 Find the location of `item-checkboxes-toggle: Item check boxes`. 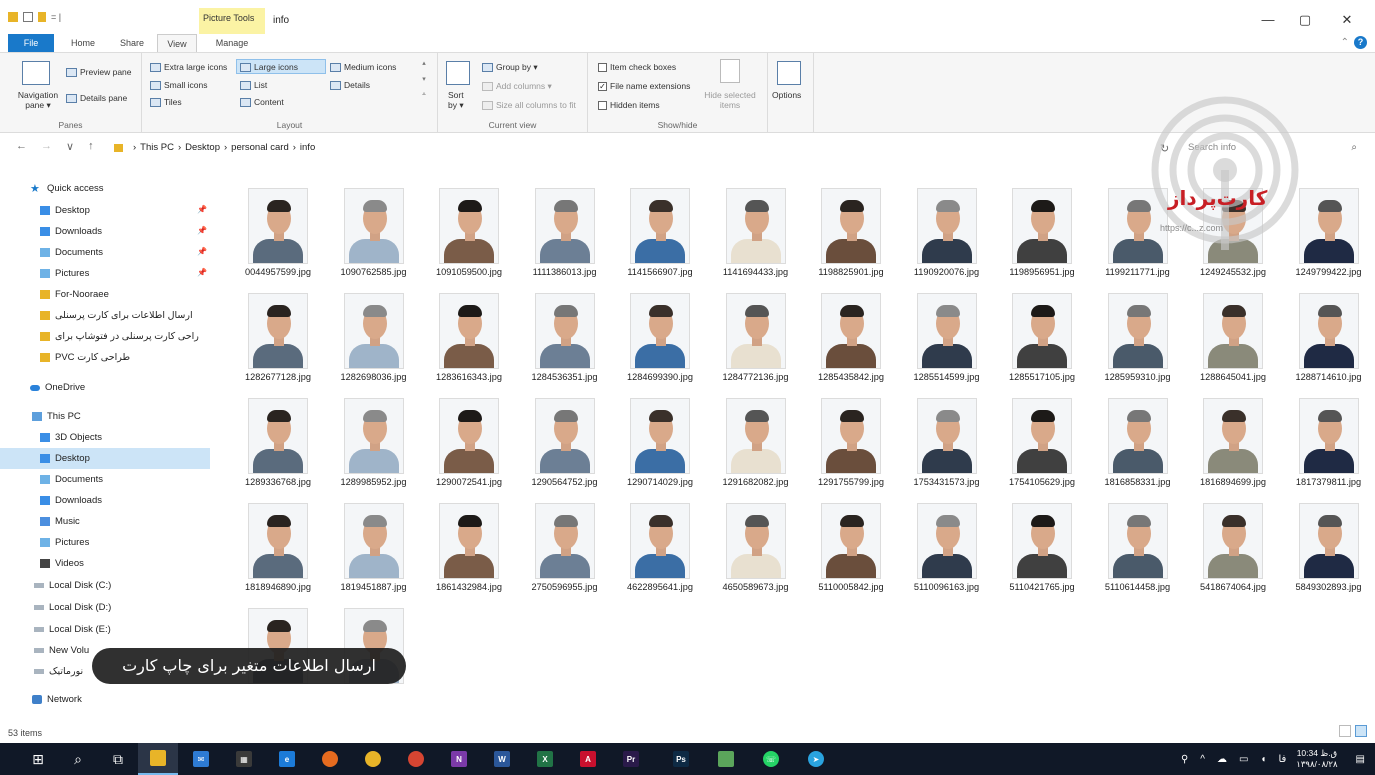

item-checkboxes-toggle: Item check boxes is located at coordinates (637, 67).